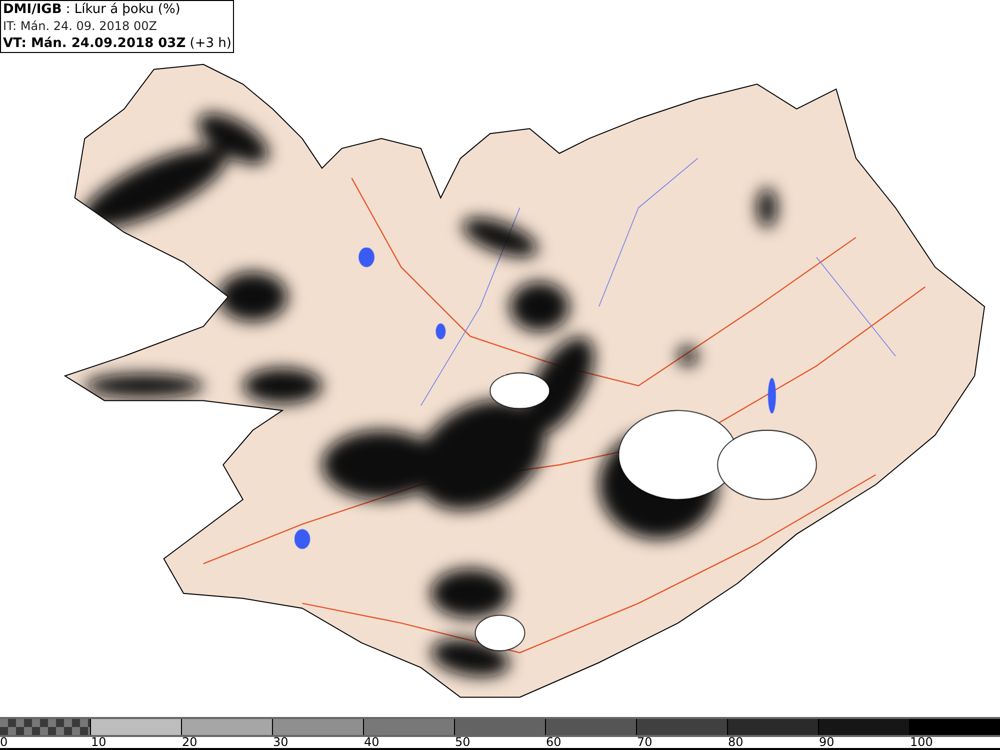 The height and width of the screenshot is (750, 1000). I want to click on header-text: DMI/IGB : Líkur á þoku (%), so click(92, 9).